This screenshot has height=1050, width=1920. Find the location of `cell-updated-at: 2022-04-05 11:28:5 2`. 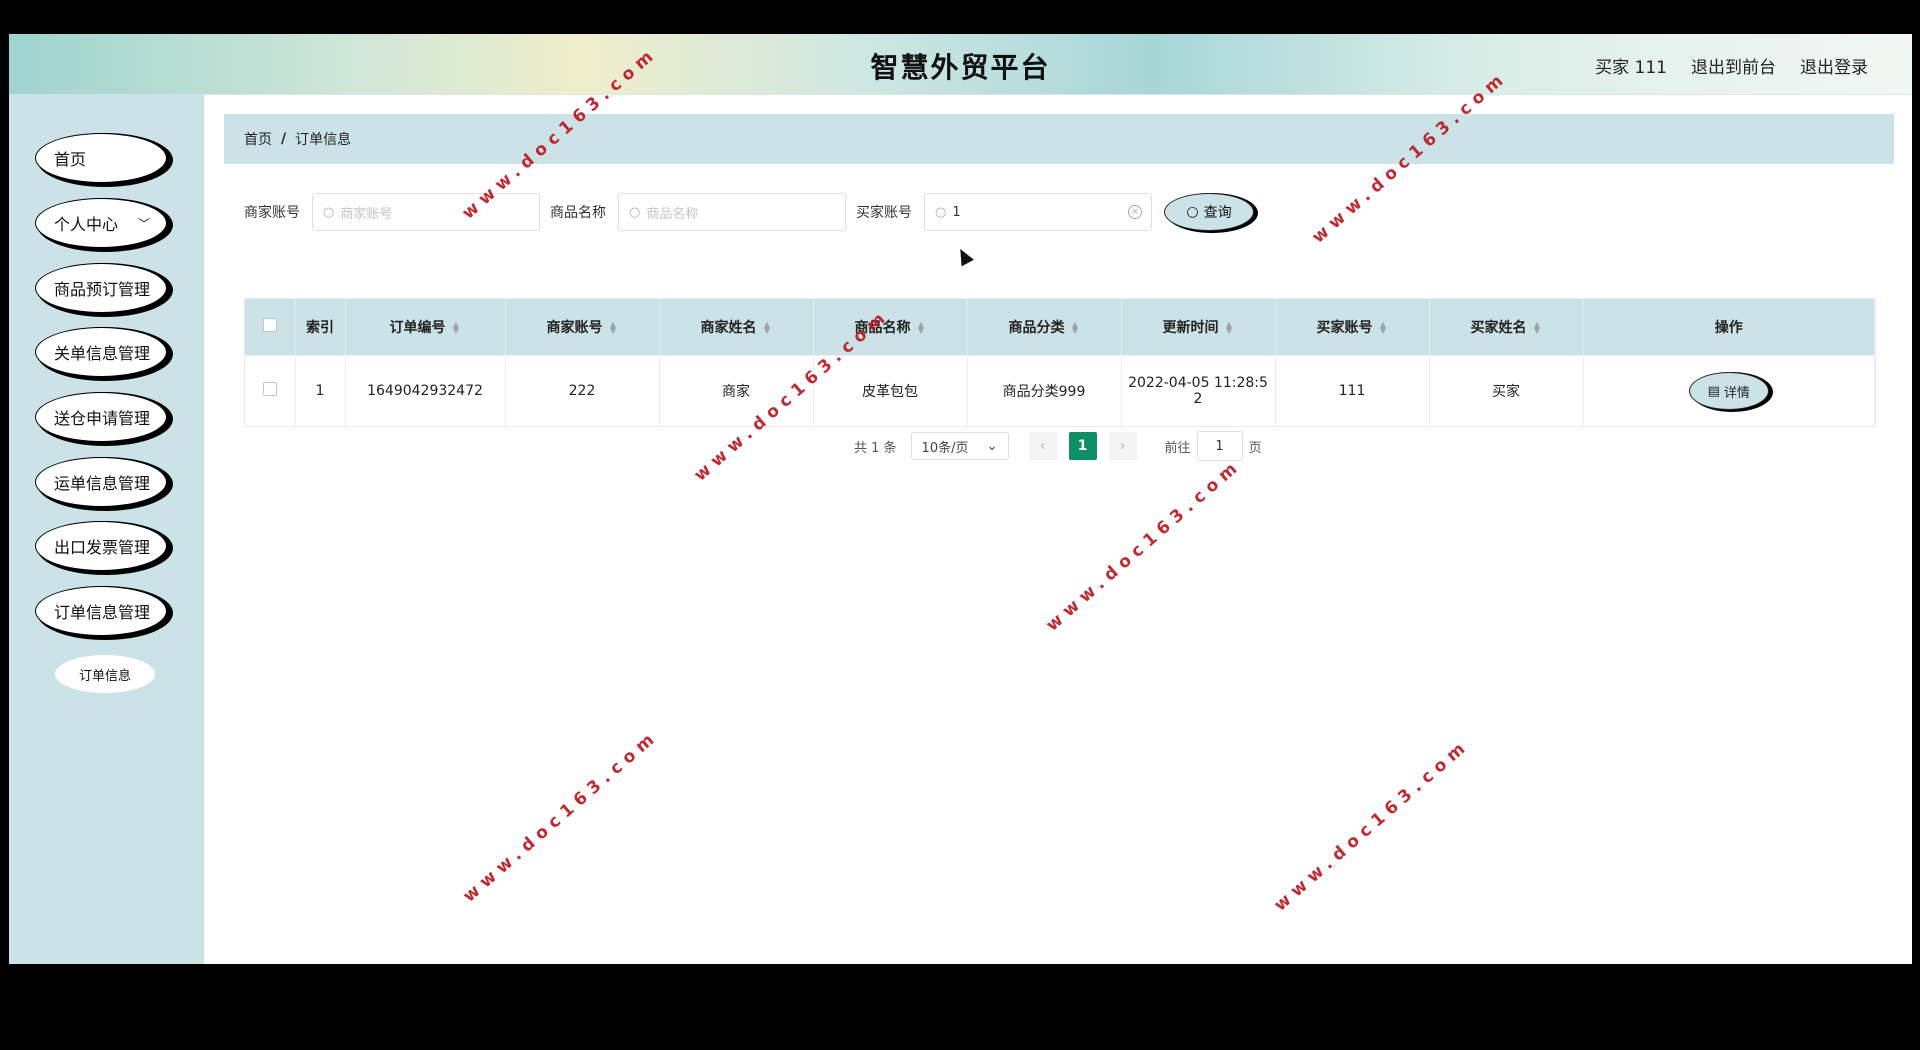

cell-updated-at: 2022-04-05 11:28:5 2 is located at coordinates (1198, 390).